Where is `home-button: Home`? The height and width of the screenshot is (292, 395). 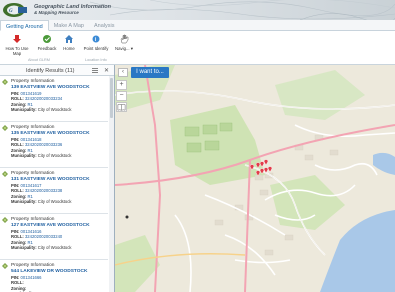 home-button: Home is located at coordinates (69, 42).